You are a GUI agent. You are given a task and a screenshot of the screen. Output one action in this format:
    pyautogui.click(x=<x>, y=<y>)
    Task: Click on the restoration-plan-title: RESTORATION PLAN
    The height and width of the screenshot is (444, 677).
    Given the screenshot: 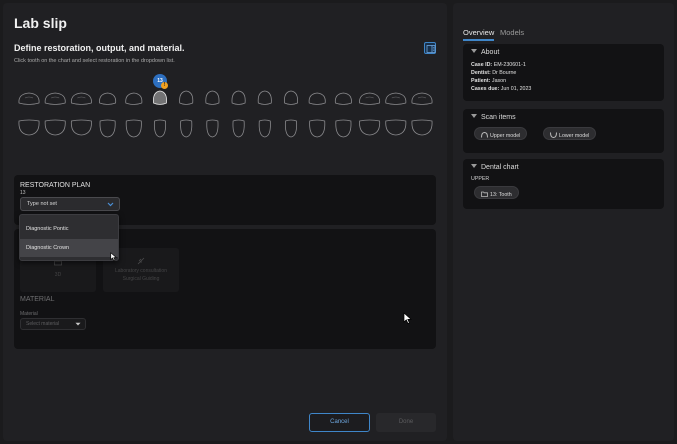 What is the action you would take?
    pyautogui.click(x=55, y=185)
    